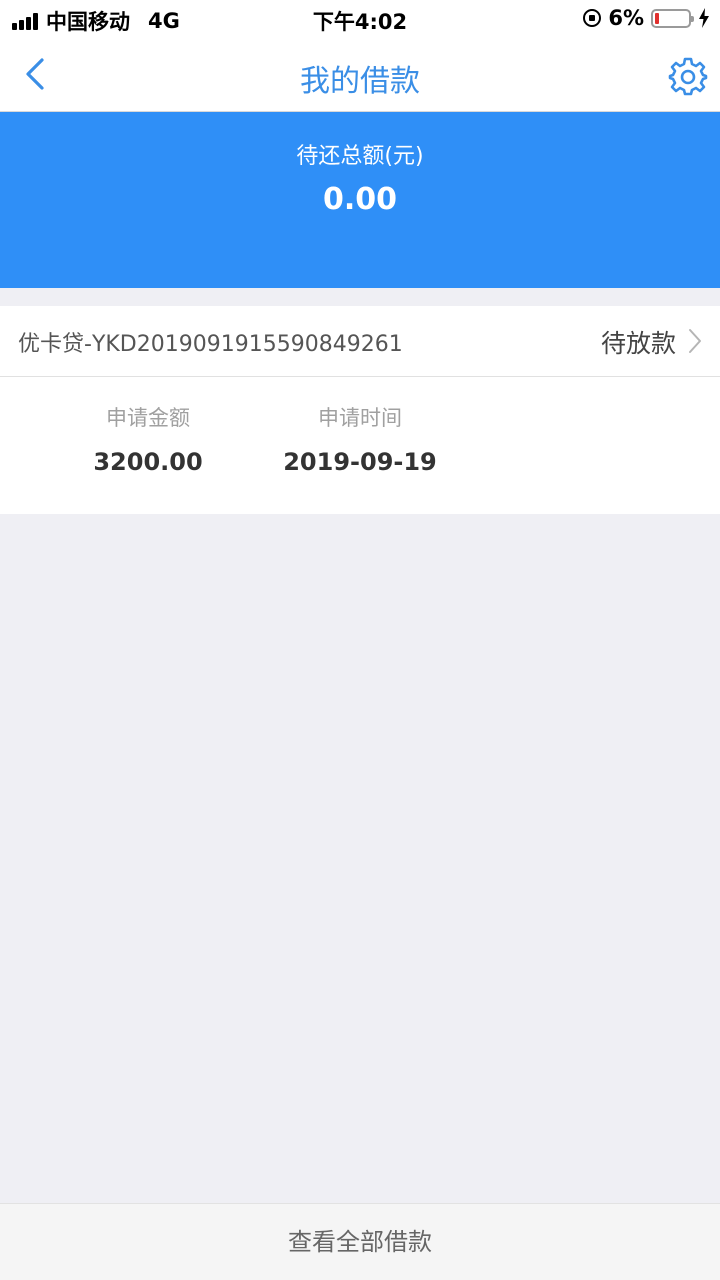  What do you see at coordinates (148, 462) in the screenshot?
I see `apply-amount-value: 3200.00` at bounding box center [148, 462].